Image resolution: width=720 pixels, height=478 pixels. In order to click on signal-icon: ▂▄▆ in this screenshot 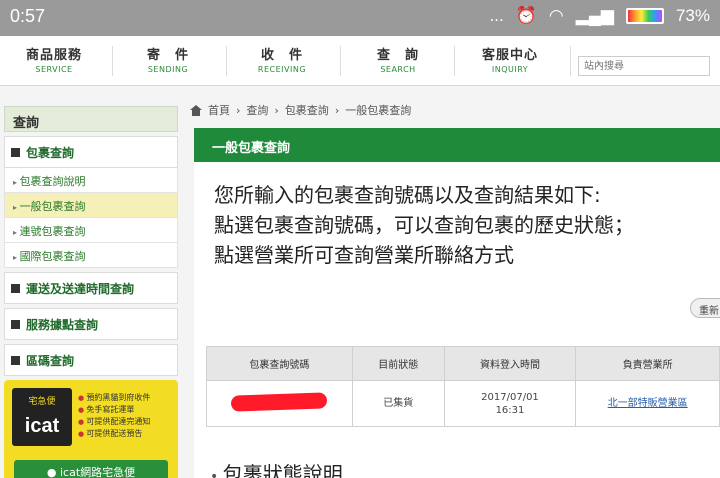, I will do `click(594, 15)`.